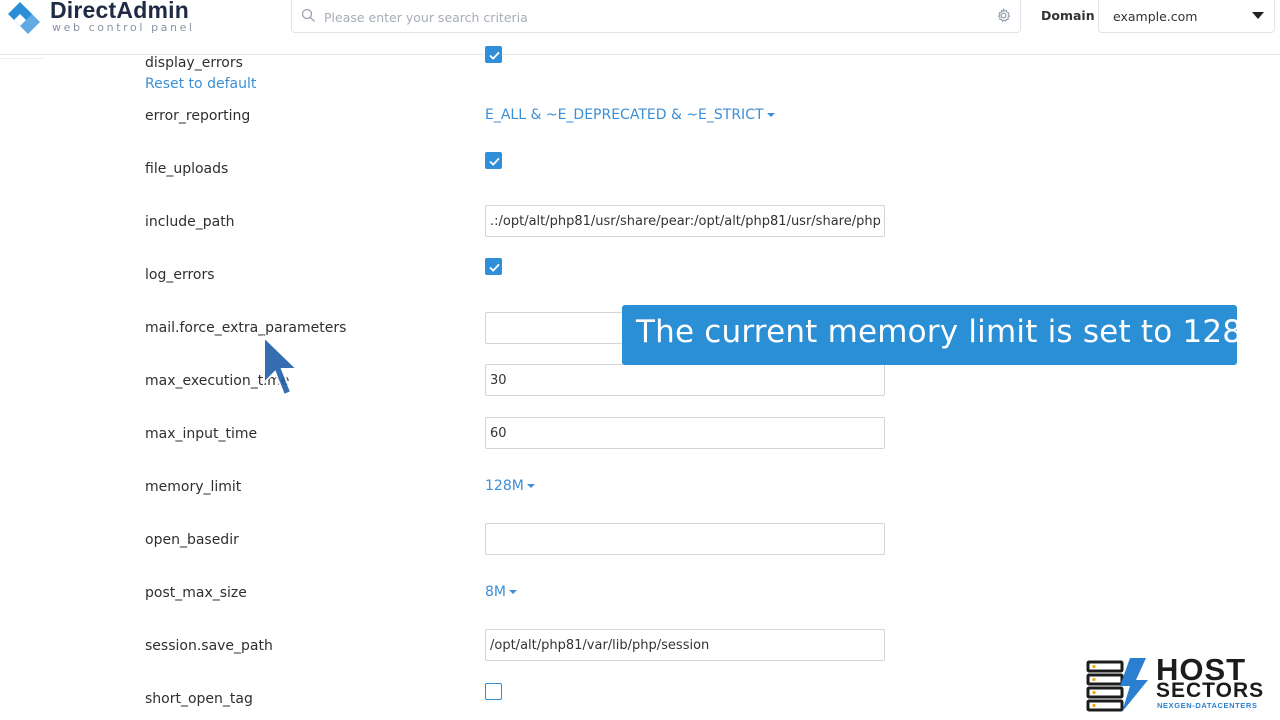 Image resolution: width=1280 pixels, height=720 pixels. Describe the element at coordinates (1117, 685) in the screenshot. I see `server-lightning-icon` at that location.